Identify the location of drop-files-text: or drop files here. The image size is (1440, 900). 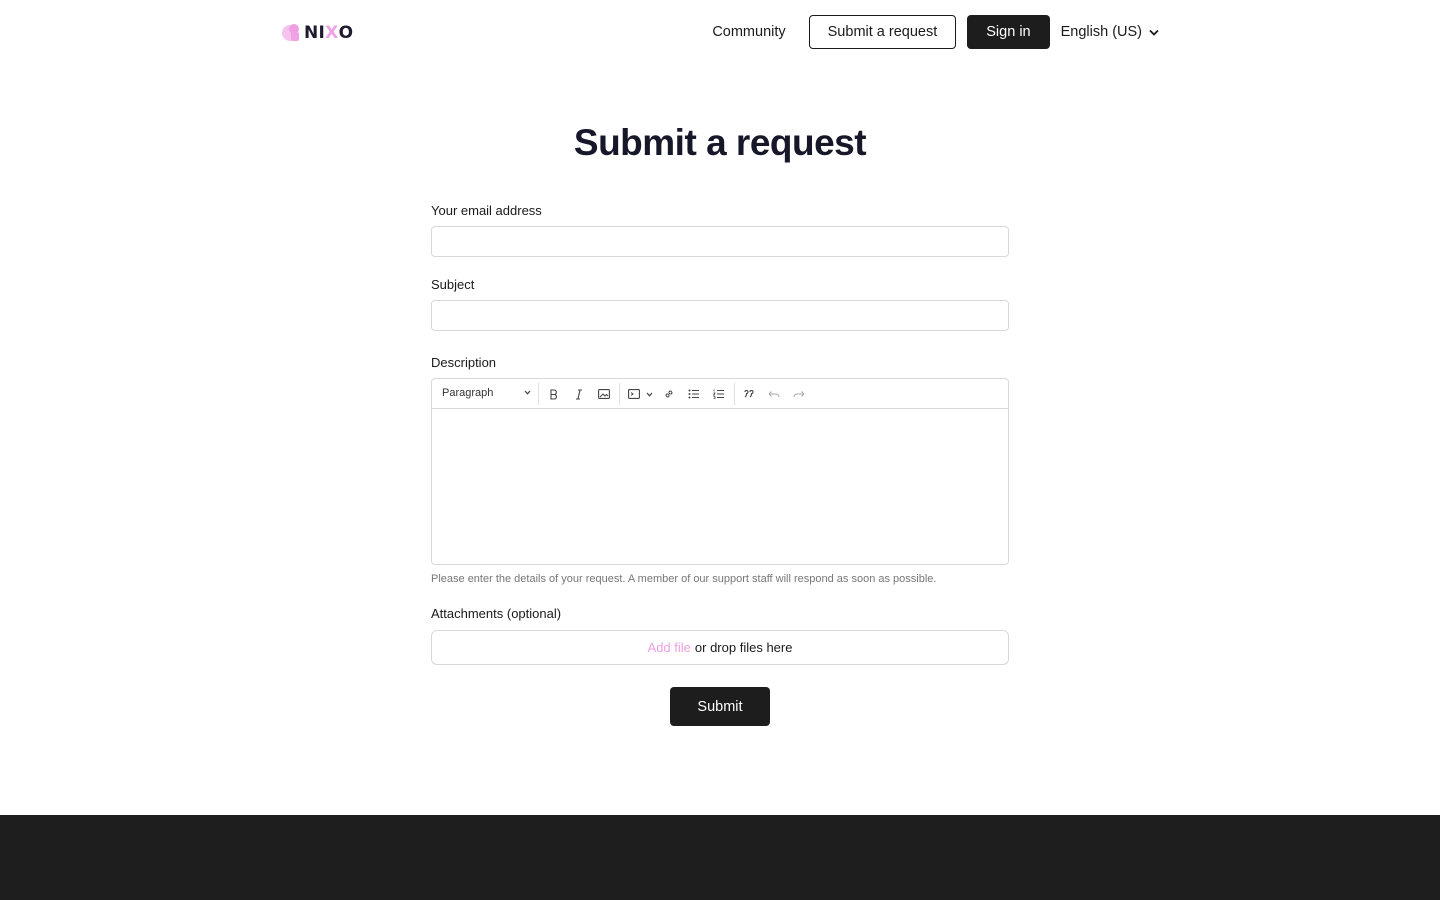
(743, 647).